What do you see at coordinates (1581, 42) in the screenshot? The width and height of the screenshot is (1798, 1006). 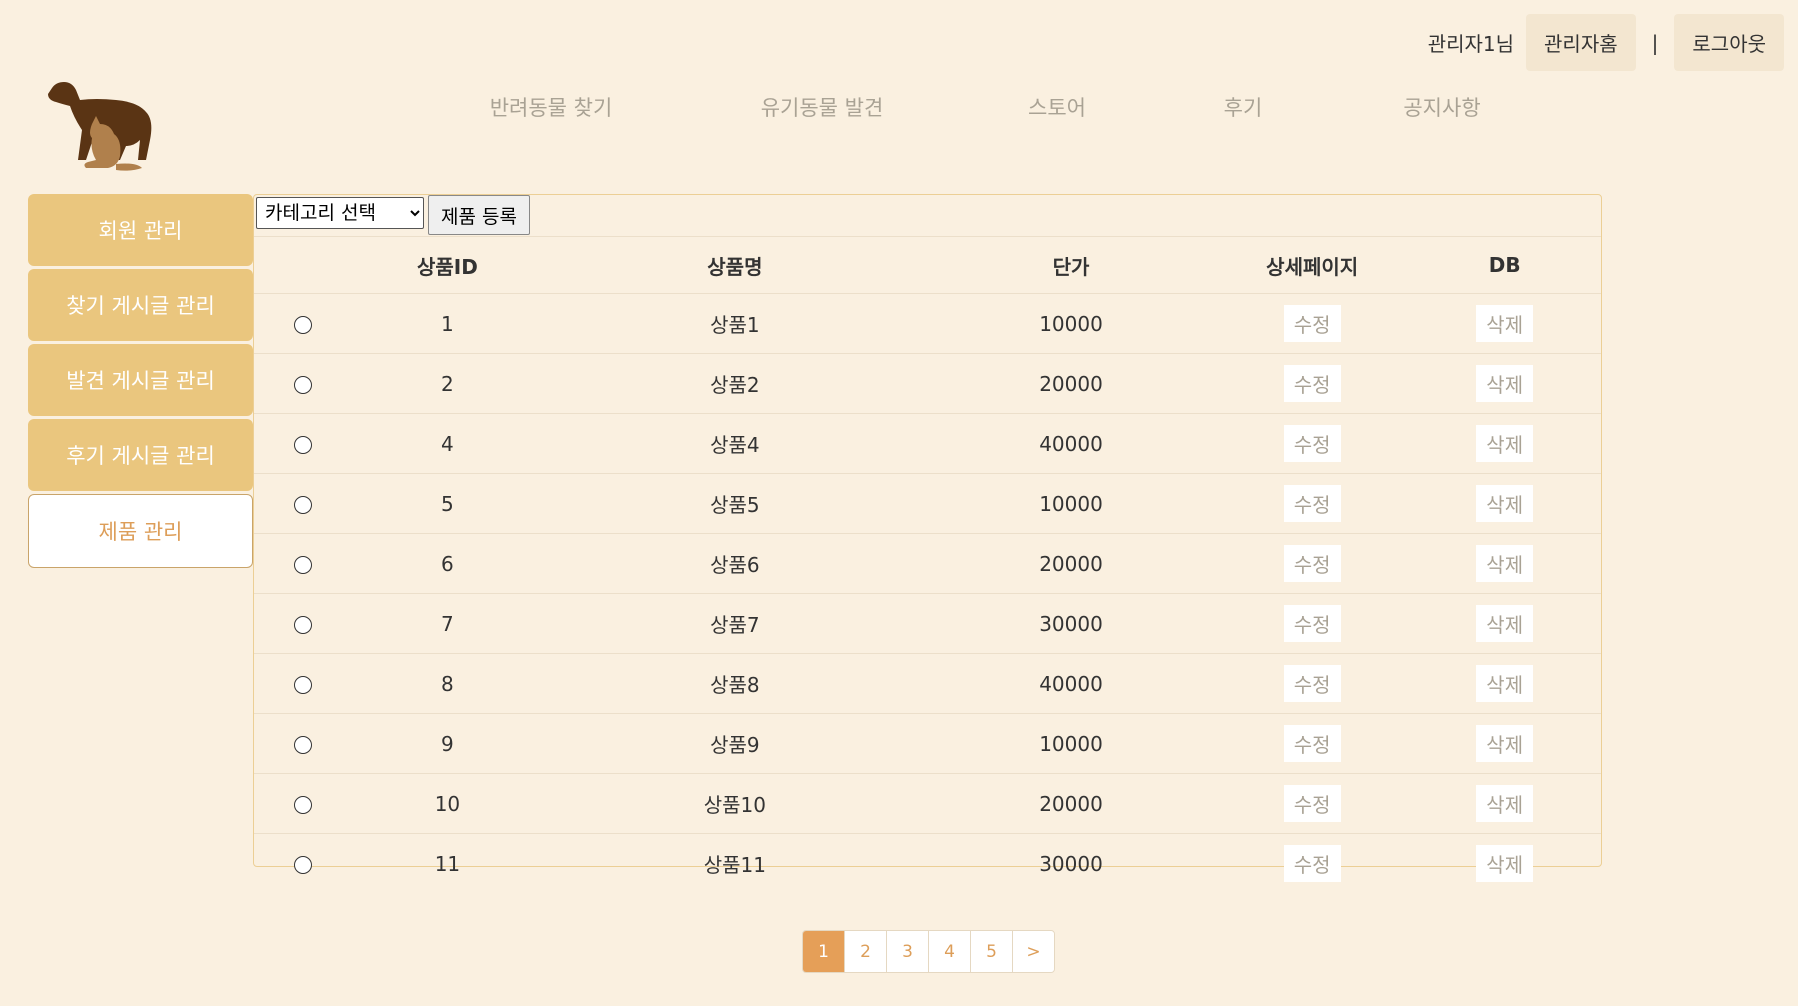 I see `admin-home-button: 관리자홈` at bounding box center [1581, 42].